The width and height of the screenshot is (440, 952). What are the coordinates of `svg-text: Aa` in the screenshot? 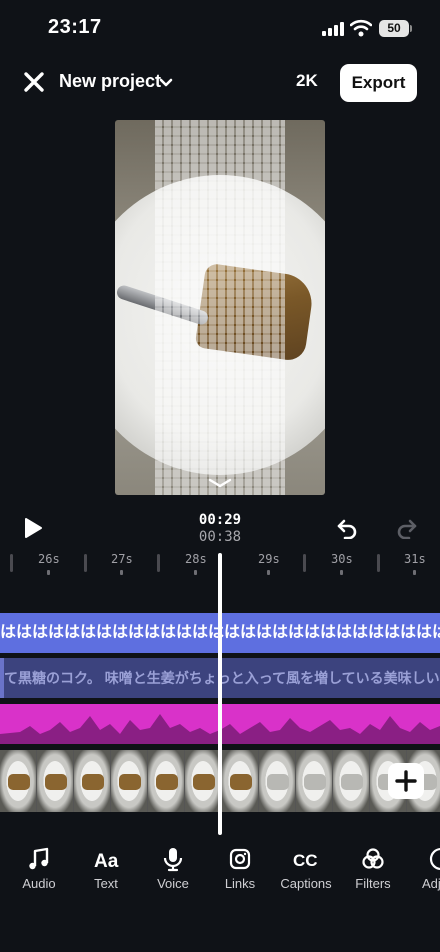 It's located at (106, 861).